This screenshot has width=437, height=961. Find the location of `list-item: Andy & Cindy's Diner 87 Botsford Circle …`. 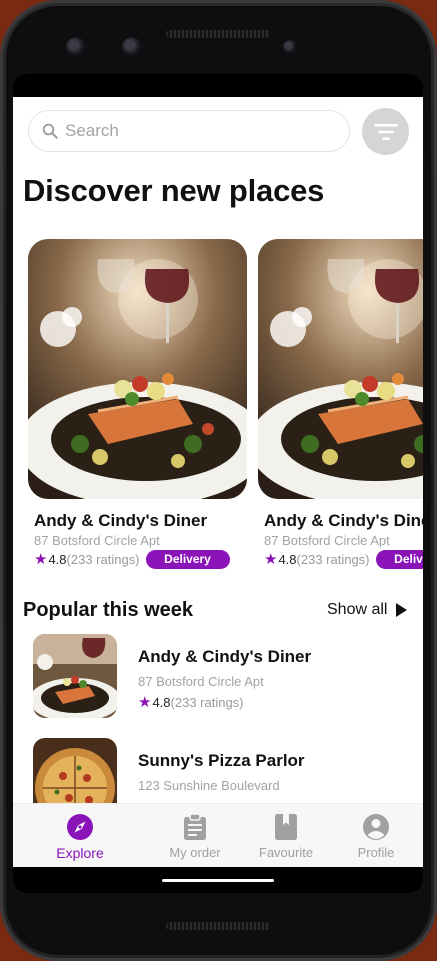

list-item: Andy & Cindy's Diner 87 Botsford Circle … is located at coordinates (223, 677).